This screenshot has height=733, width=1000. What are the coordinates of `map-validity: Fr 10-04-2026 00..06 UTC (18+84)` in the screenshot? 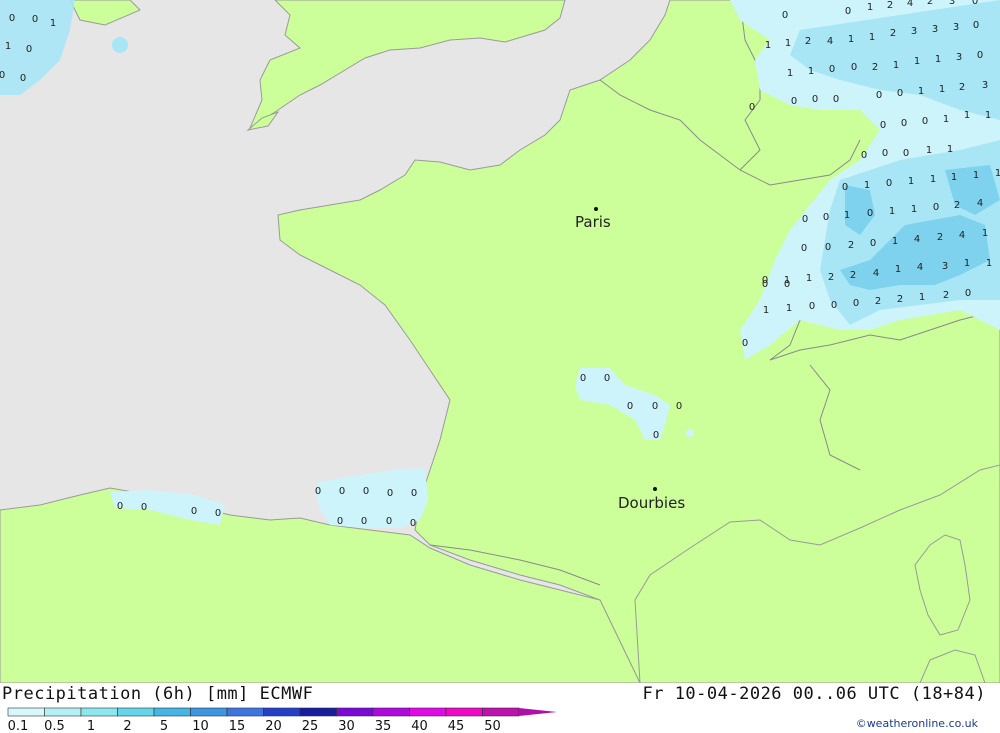 It's located at (814, 694).